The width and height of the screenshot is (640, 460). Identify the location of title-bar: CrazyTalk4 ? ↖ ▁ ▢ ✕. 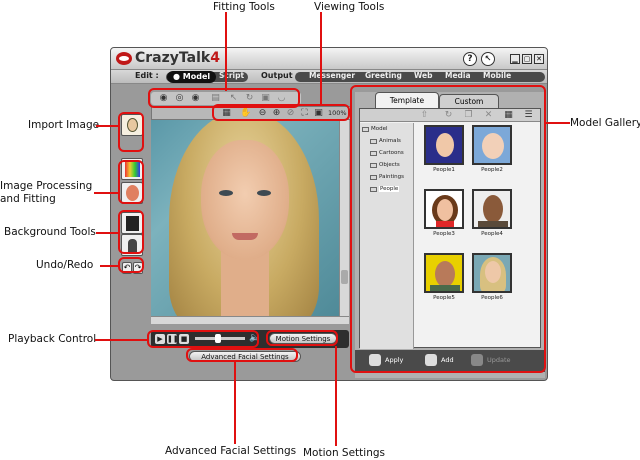
(329, 59).